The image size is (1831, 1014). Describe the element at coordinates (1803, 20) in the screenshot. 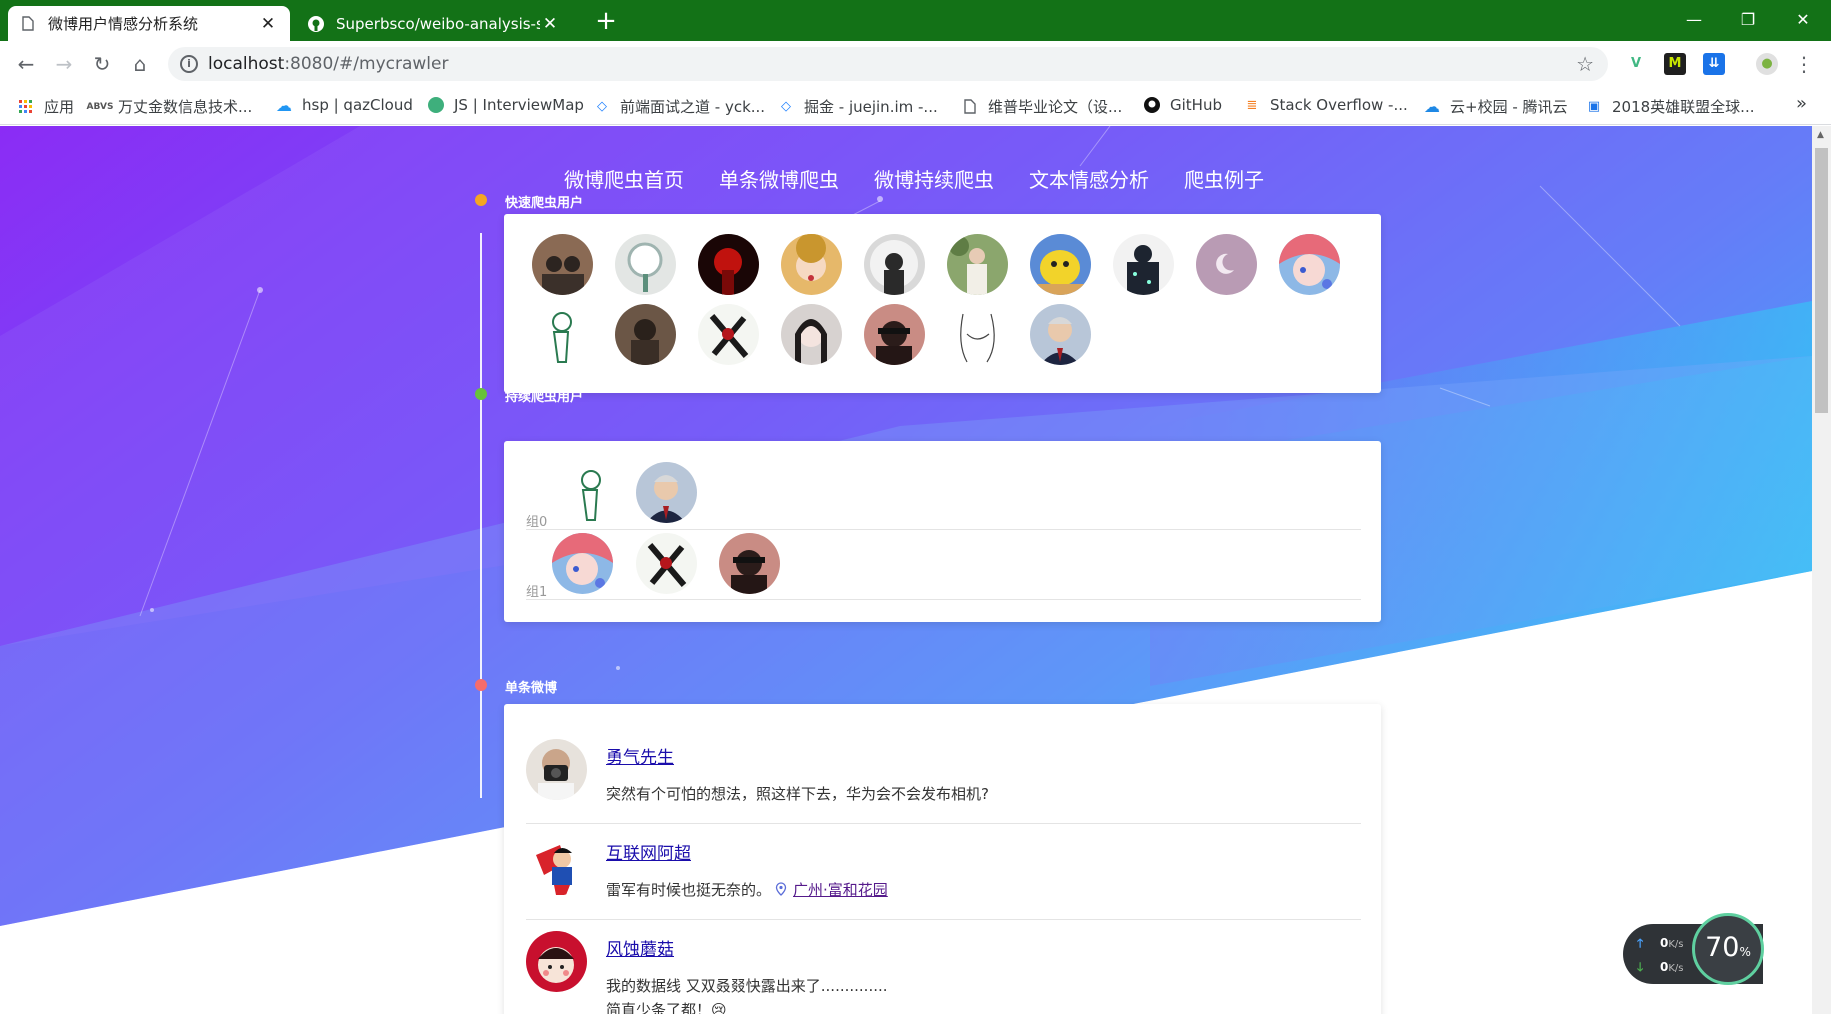

I see `close-window-button: ✕` at that location.